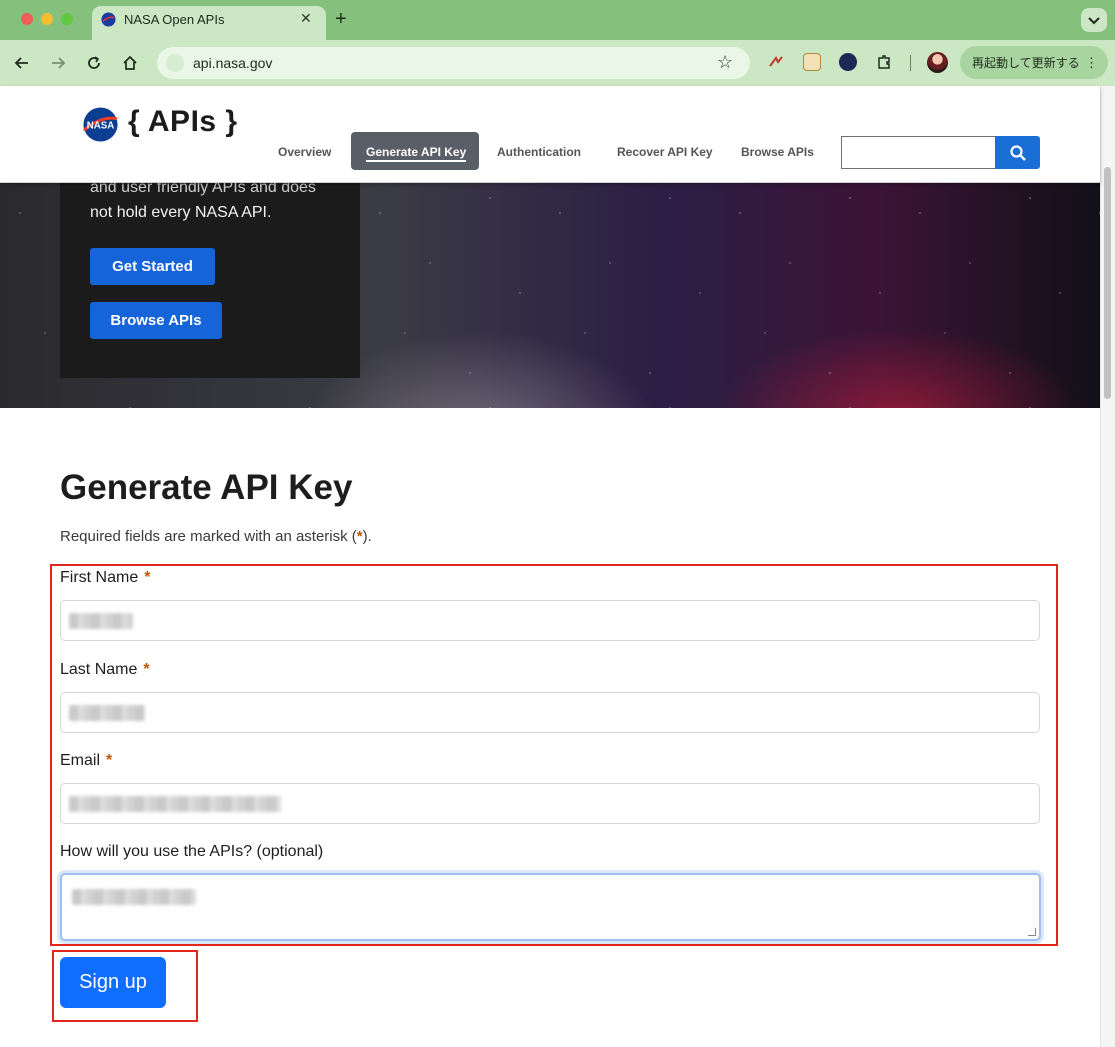 The width and height of the screenshot is (1115, 1047). What do you see at coordinates (175, 63) in the screenshot?
I see `site-info-icon` at bounding box center [175, 63].